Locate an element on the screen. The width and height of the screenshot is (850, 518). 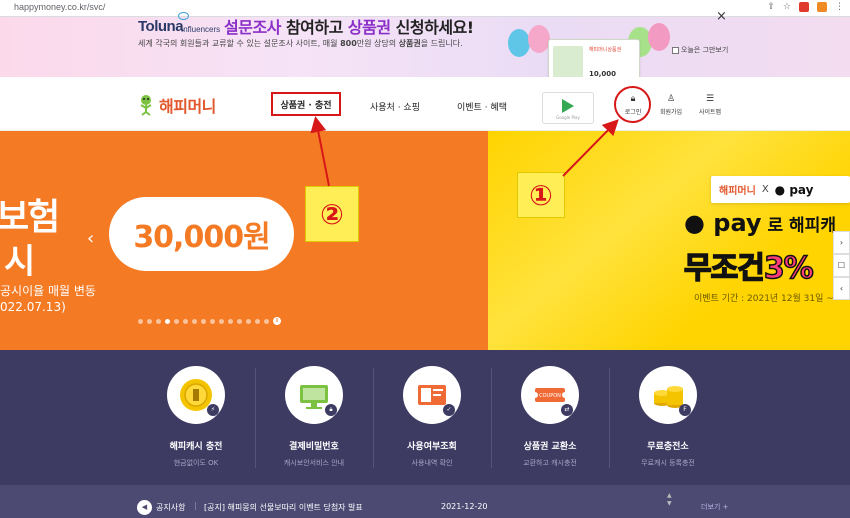
service-subtitle: 무료캐시 등록충전 is located at coordinates (668, 463).